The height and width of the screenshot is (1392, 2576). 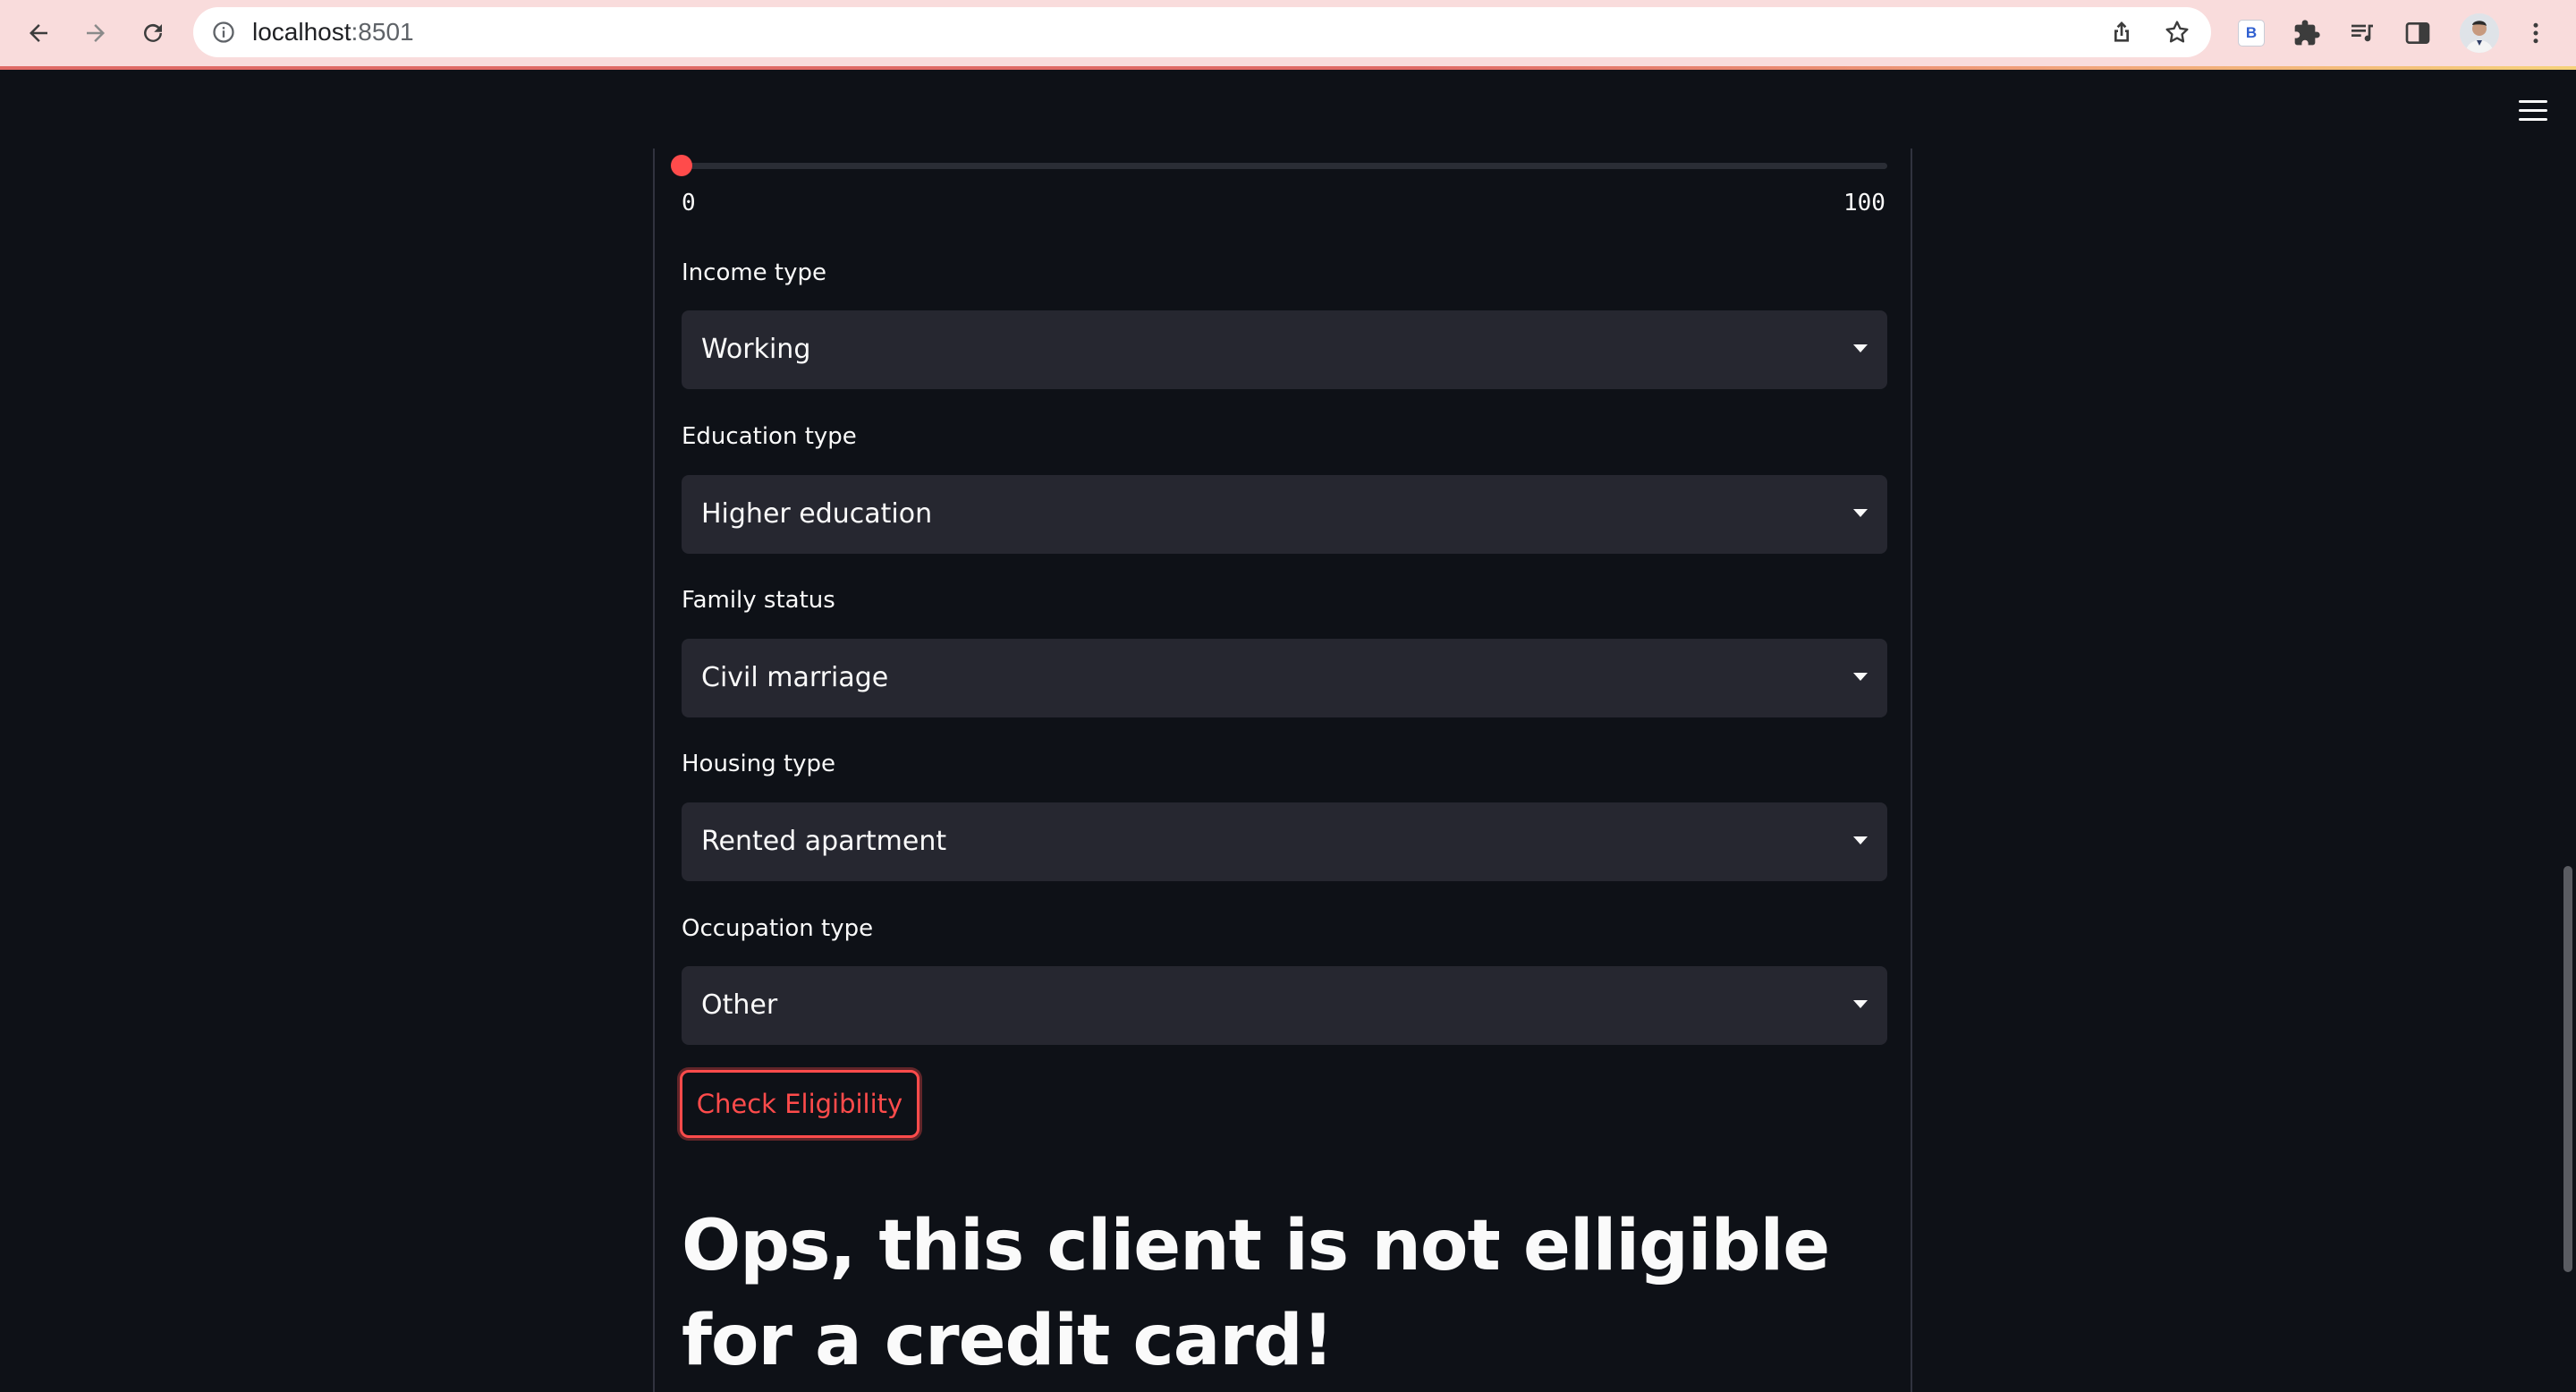 I want to click on bookmark-star-icon, so click(x=2177, y=32).